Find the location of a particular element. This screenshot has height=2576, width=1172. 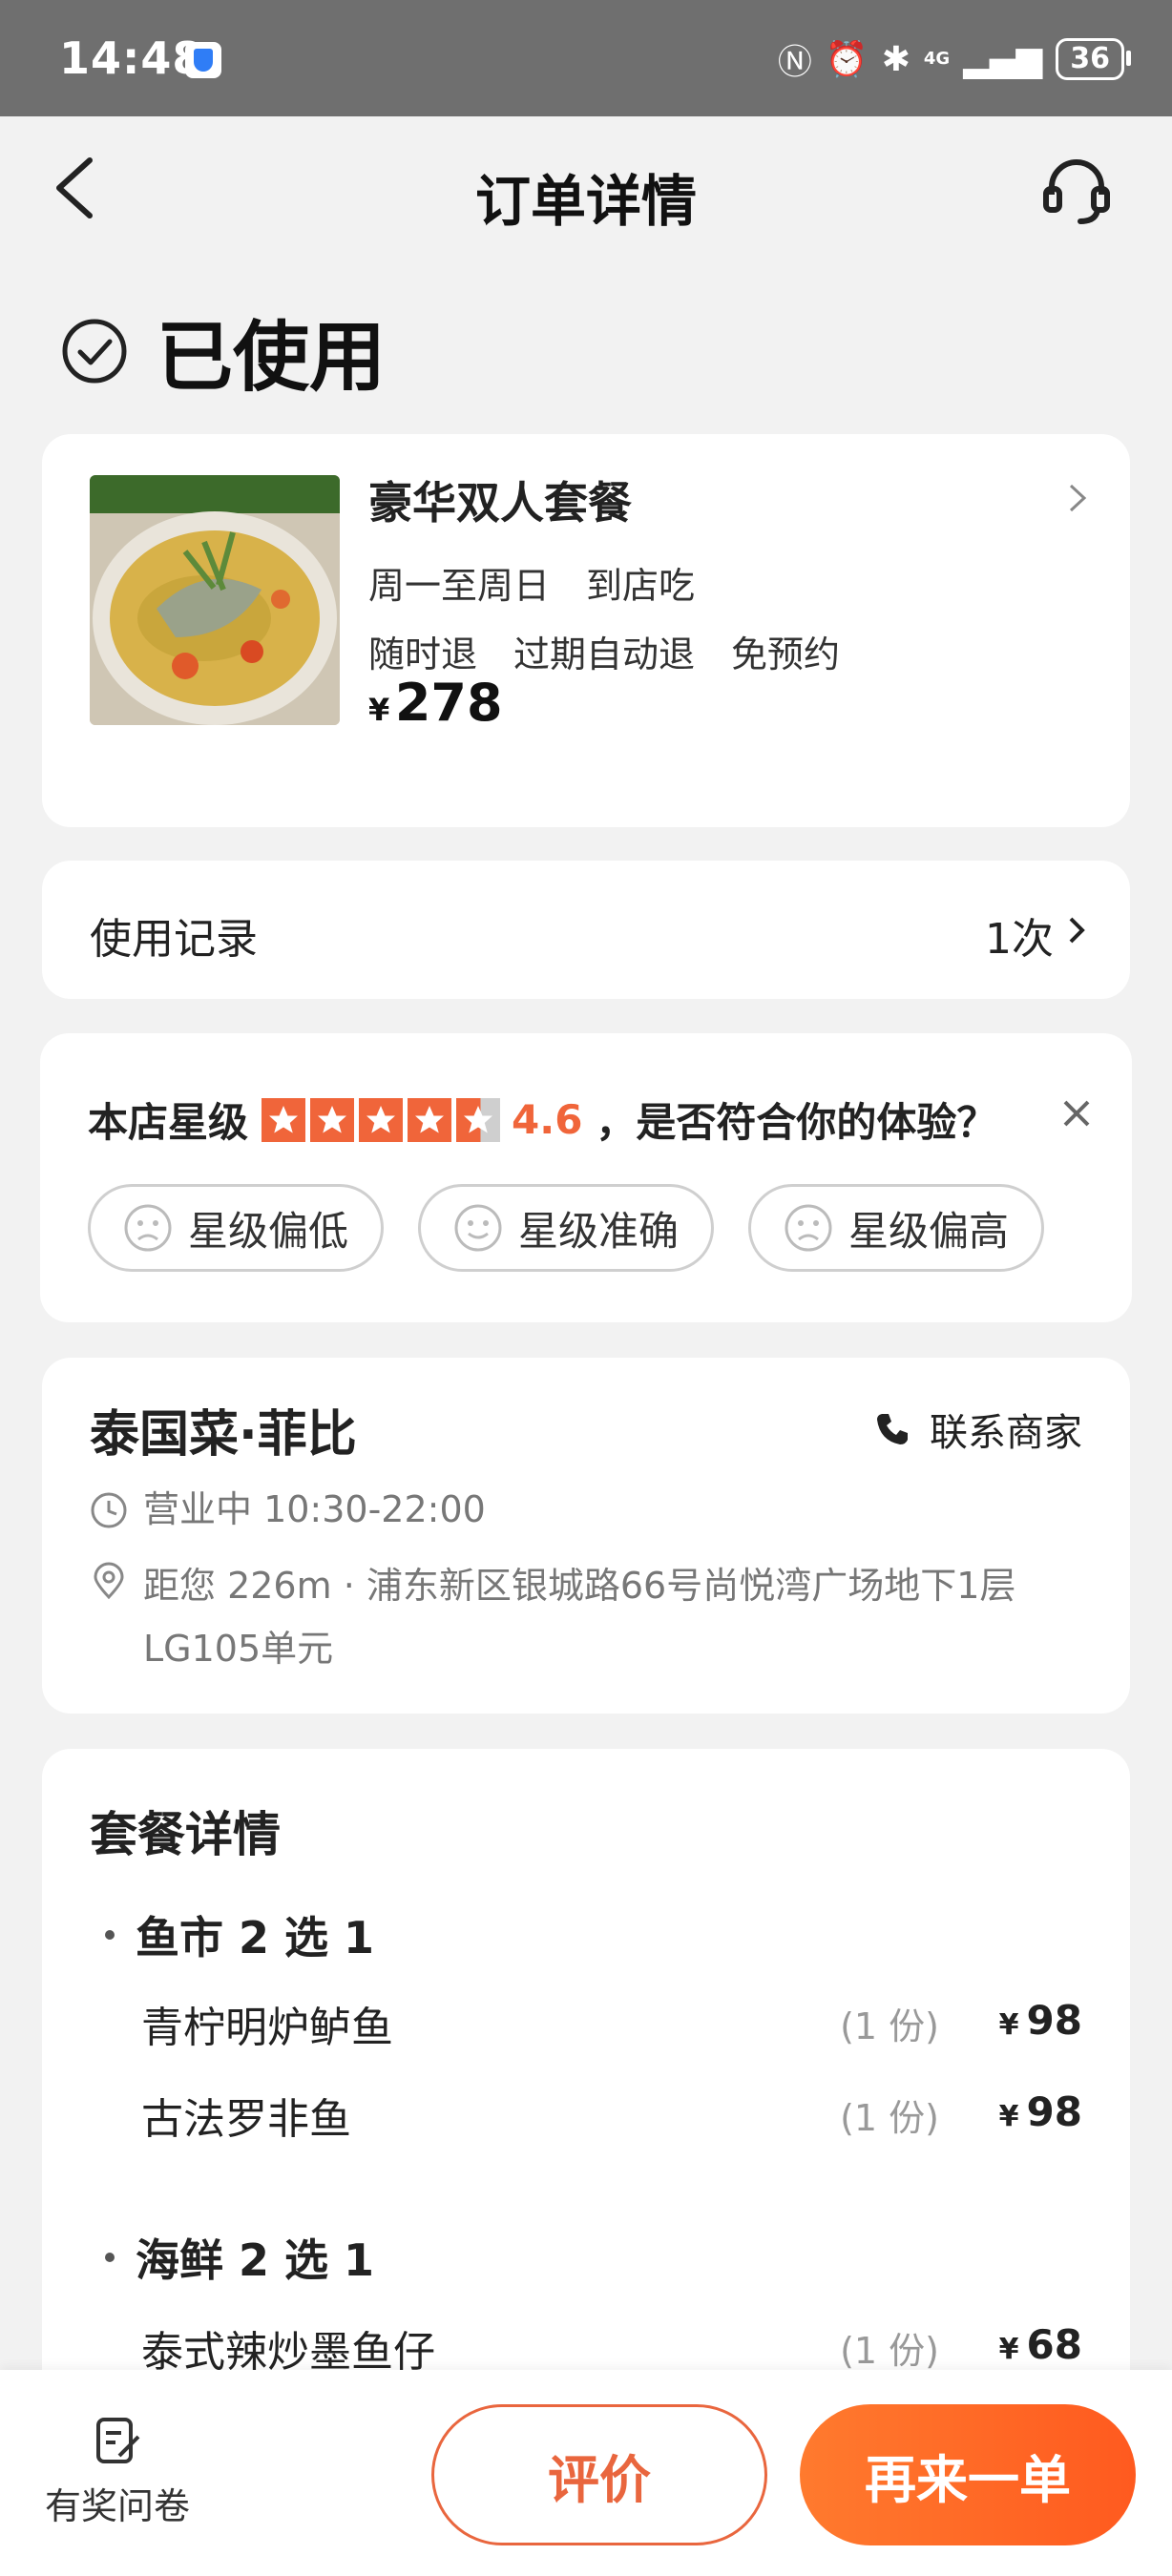

signal-icon: ▂▄▆ is located at coordinates (1003, 59).